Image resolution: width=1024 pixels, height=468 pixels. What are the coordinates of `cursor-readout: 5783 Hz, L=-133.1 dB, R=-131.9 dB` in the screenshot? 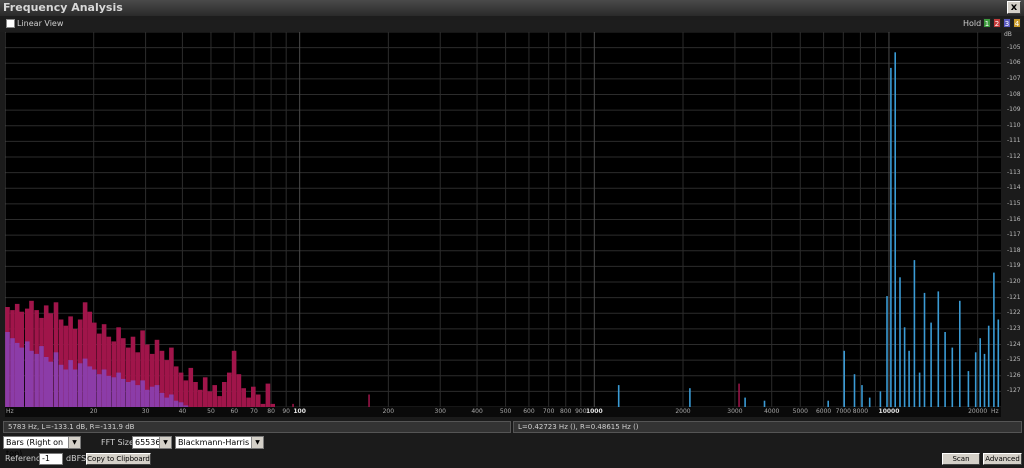 It's located at (257, 427).